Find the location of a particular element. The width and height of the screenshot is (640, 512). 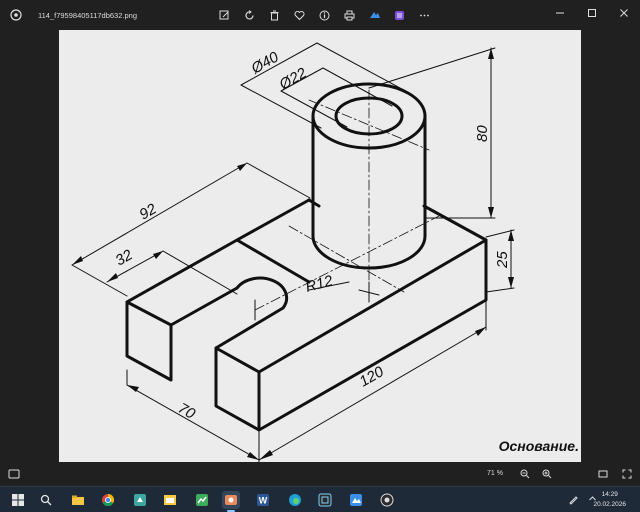

tray-pen-icon is located at coordinates (573, 500).